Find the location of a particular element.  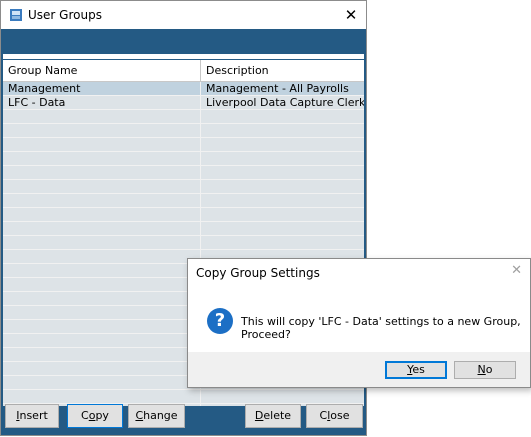

close-button: Close is located at coordinates (334, 416).